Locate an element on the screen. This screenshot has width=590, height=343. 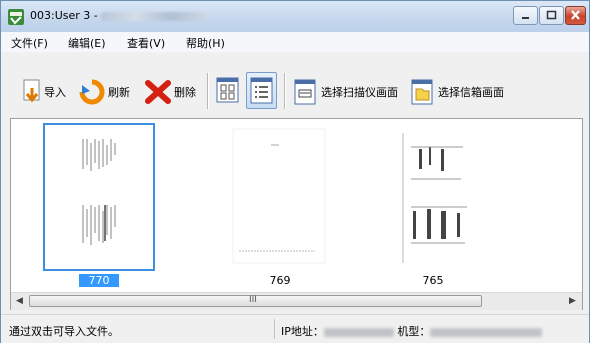
status-bar: 通过双击可导入文件。 IP地址： 机型： is located at coordinates (295, 328).